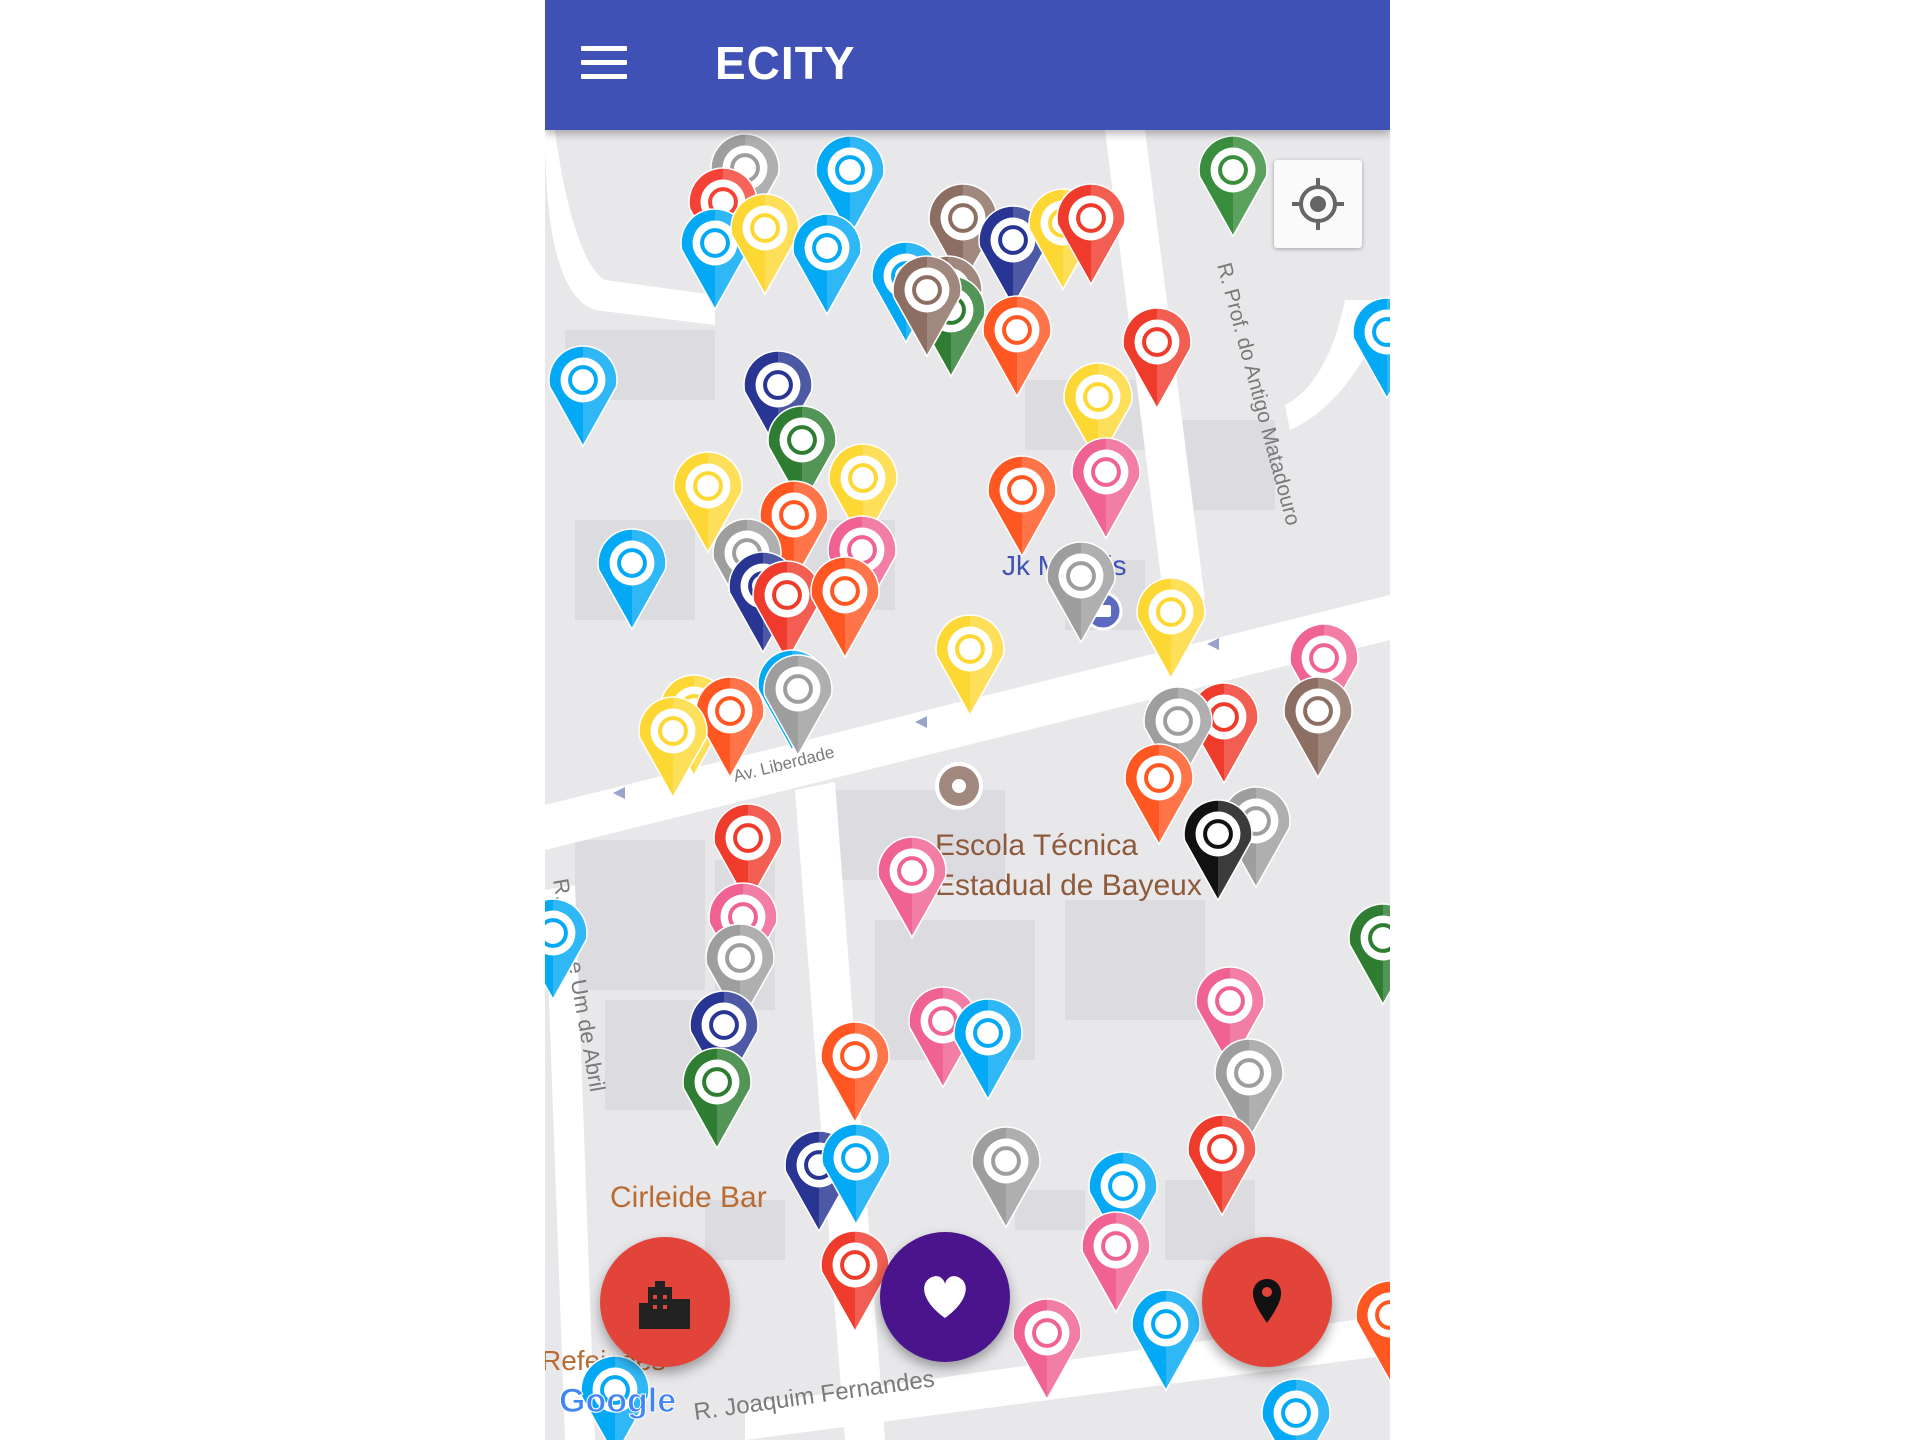  Describe the element at coordinates (1068, 885) in the screenshot. I see `place-label-escola-line2: Estadual de Bayeux` at that location.